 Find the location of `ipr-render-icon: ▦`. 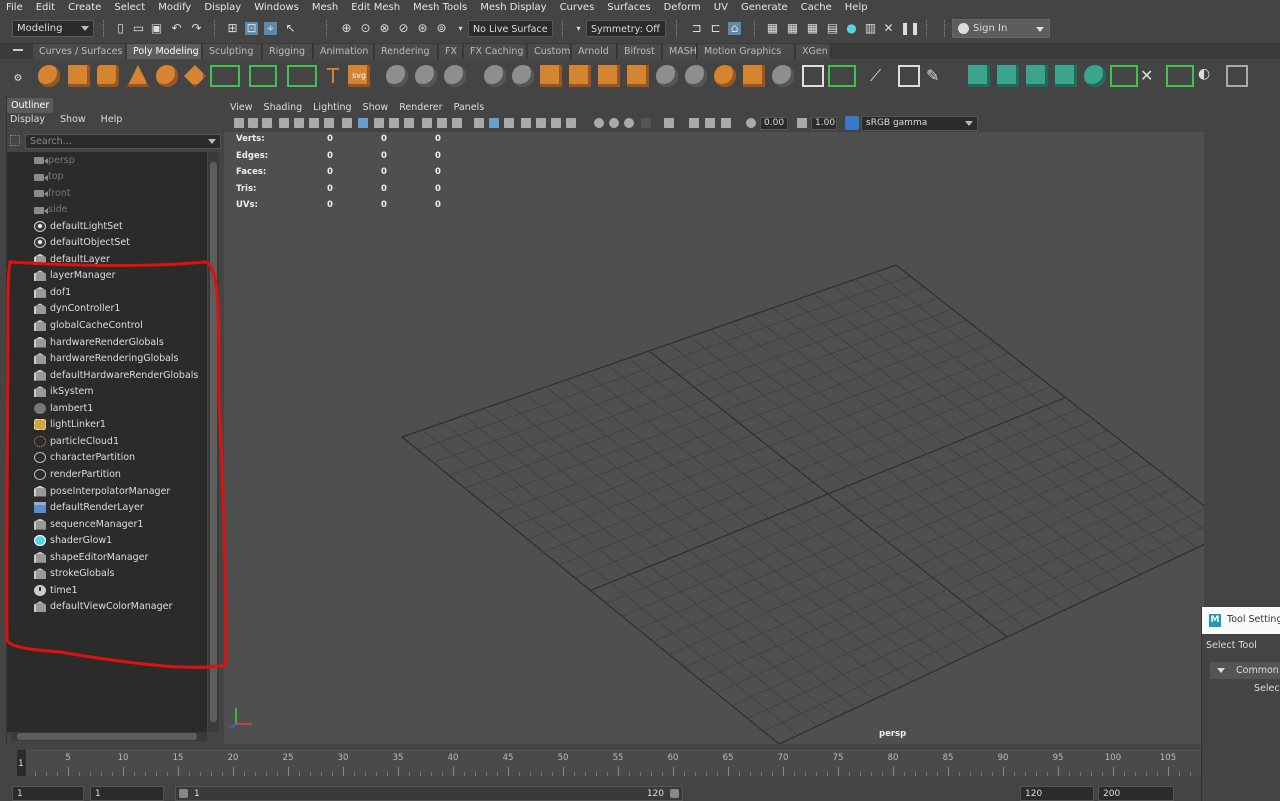

ipr-render-icon: ▦ is located at coordinates (812, 28).